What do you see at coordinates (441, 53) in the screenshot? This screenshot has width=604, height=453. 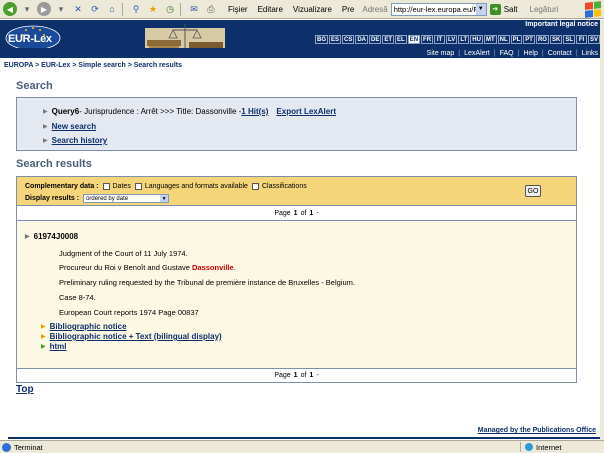 I see `nav-site-map: Site map` at bounding box center [441, 53].